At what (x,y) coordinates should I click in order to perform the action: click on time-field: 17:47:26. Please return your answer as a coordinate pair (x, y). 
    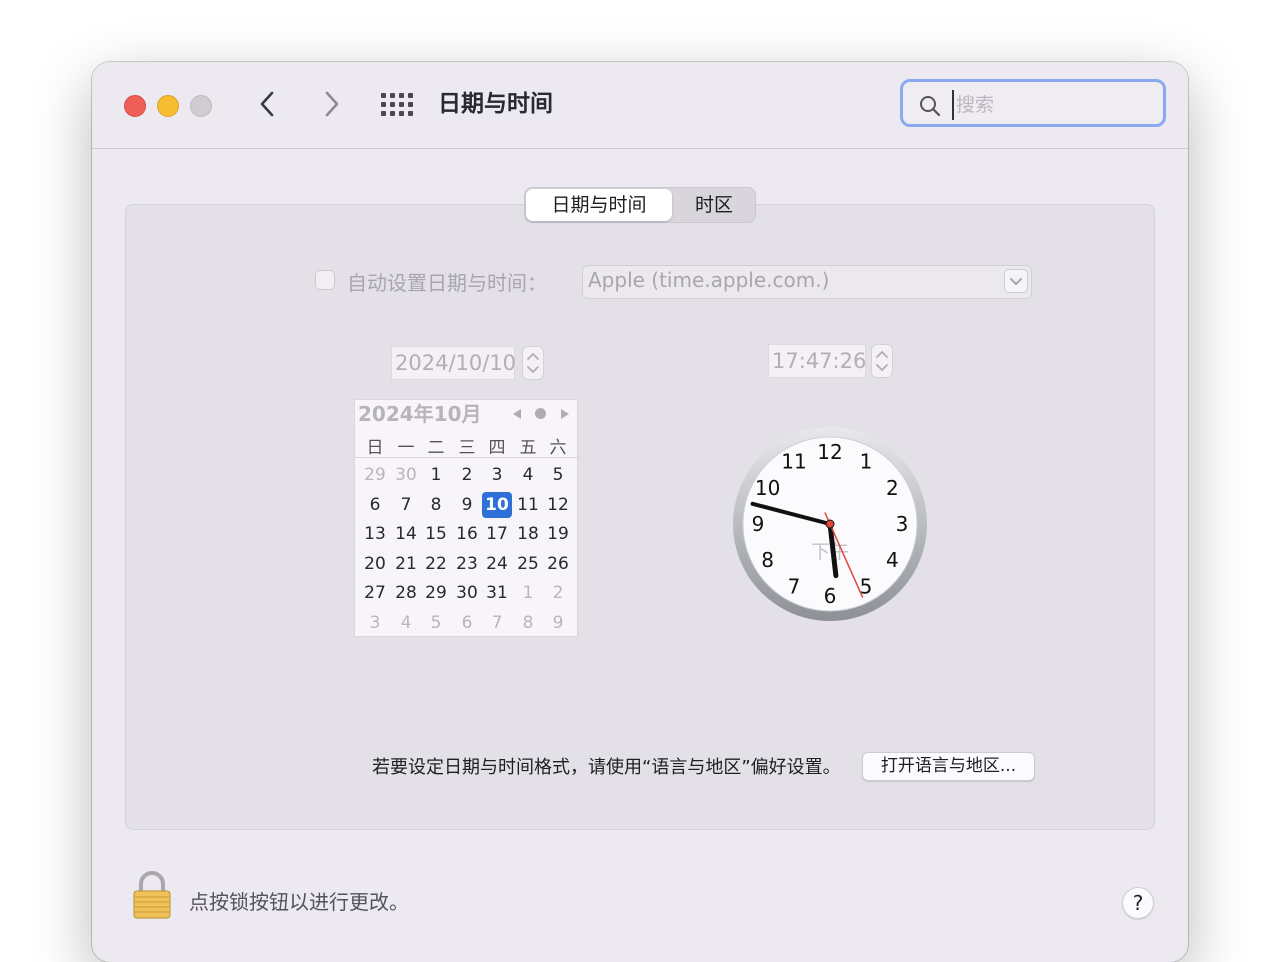
    Looking at the image, I should click on (817, 361).